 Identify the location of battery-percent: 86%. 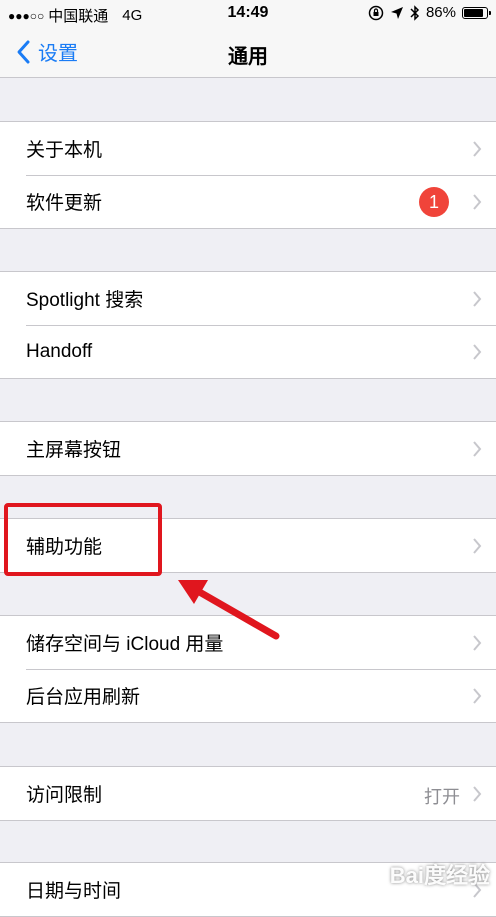
(440, 12).